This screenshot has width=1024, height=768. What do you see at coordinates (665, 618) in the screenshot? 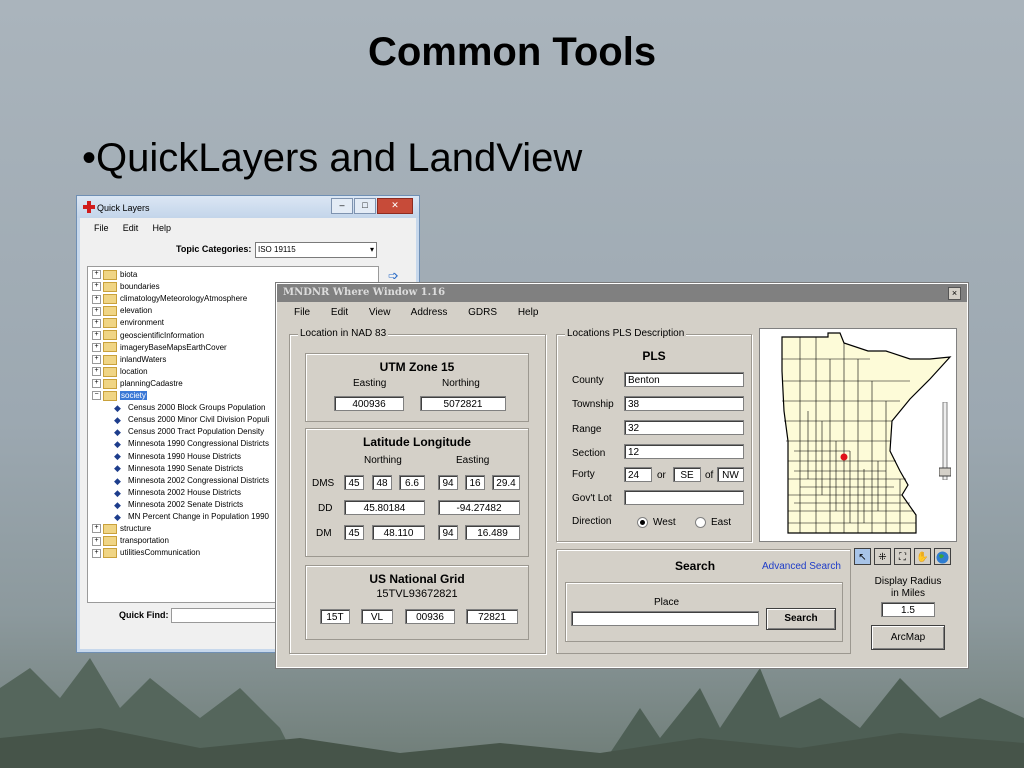
I see `place-input` at bounding box center [665, 618].